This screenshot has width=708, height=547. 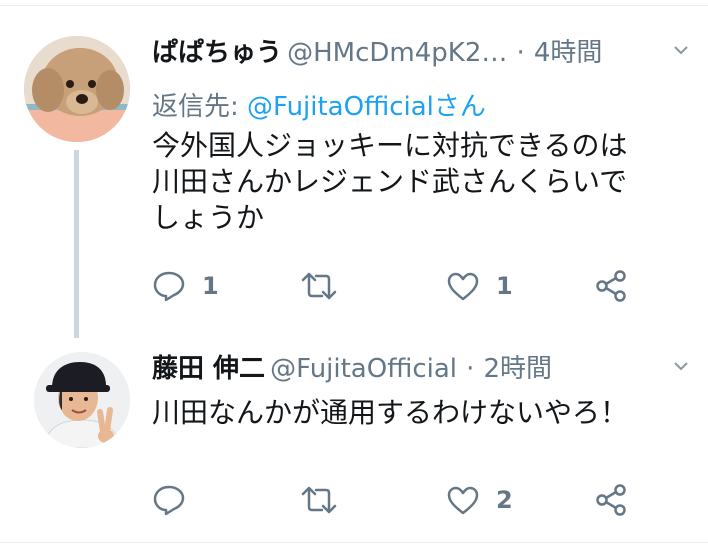 I want to click on tweet-header: ぱぱちゅう @HMcDm4pK2… · 4時間, so click(x=377, y=50).